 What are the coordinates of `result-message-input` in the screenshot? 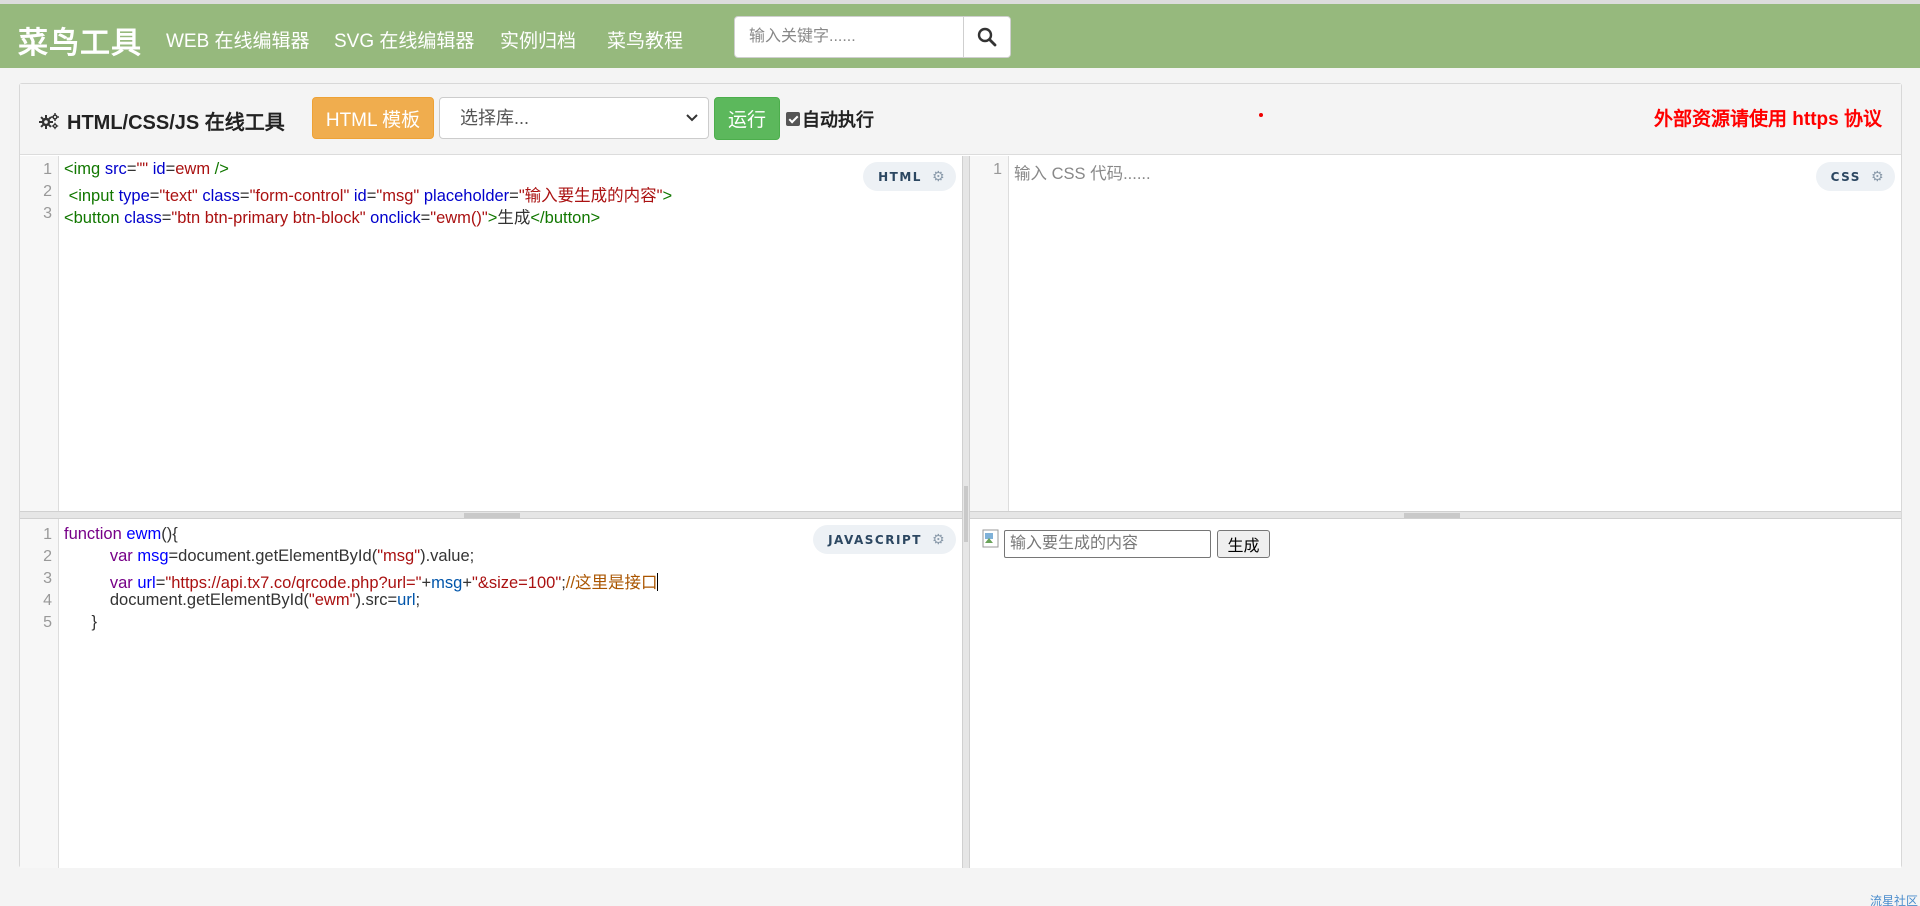 It's located at (1107, 544).